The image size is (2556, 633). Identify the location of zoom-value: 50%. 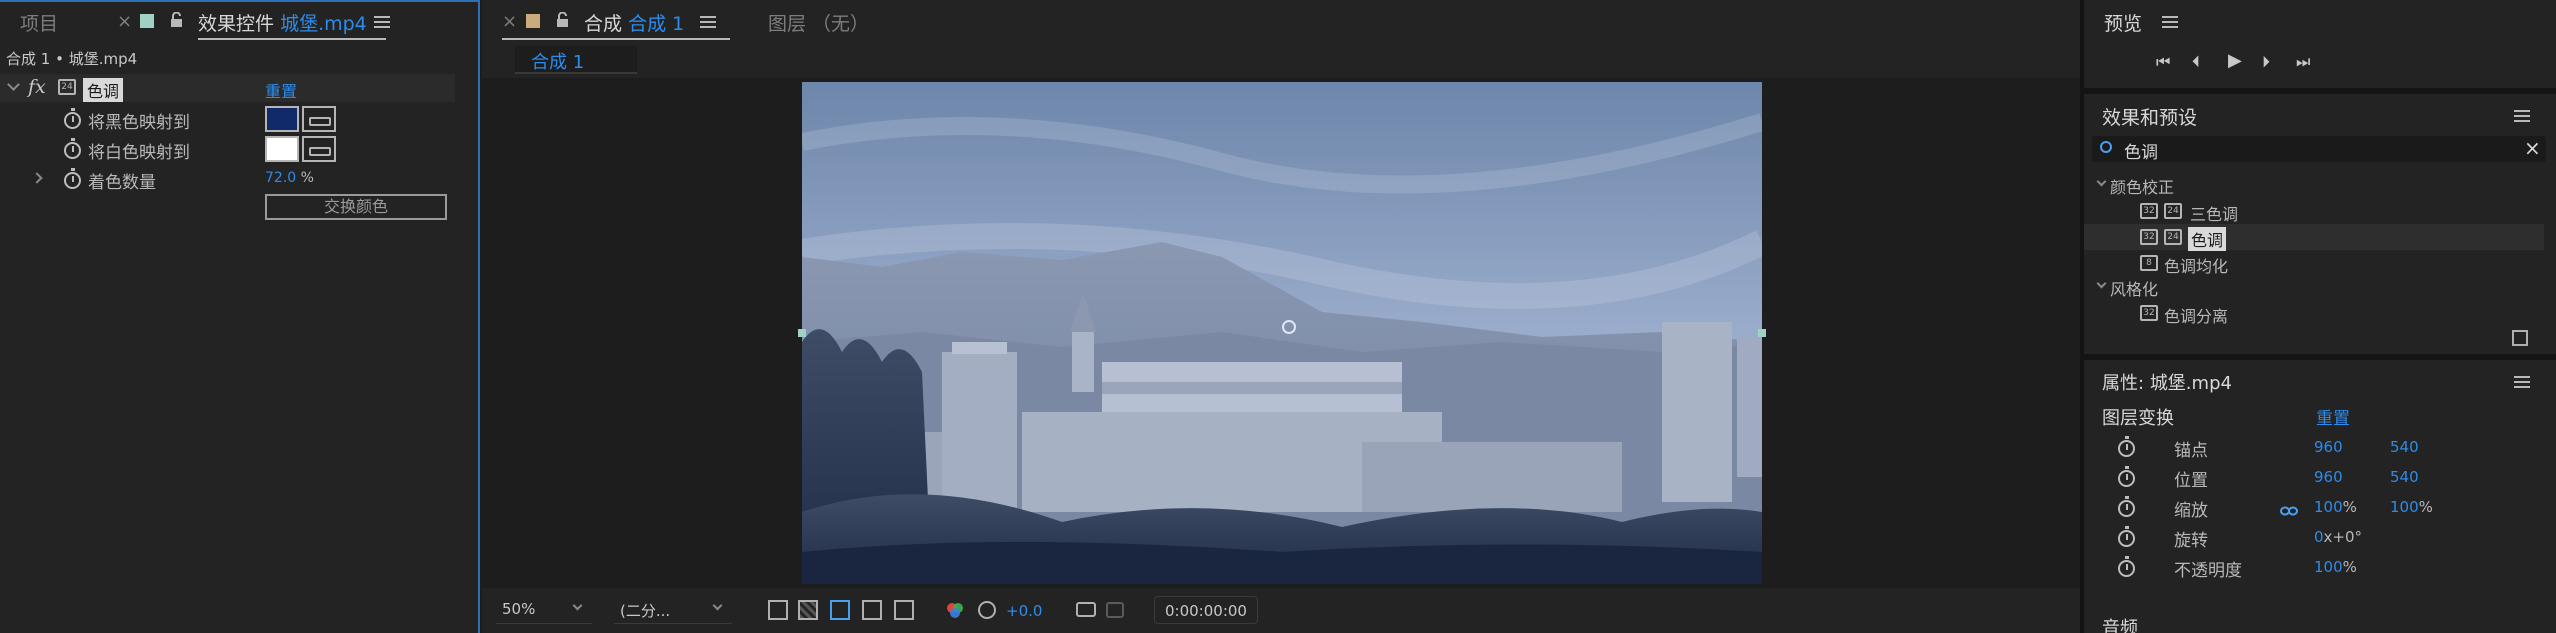
(519, 609).